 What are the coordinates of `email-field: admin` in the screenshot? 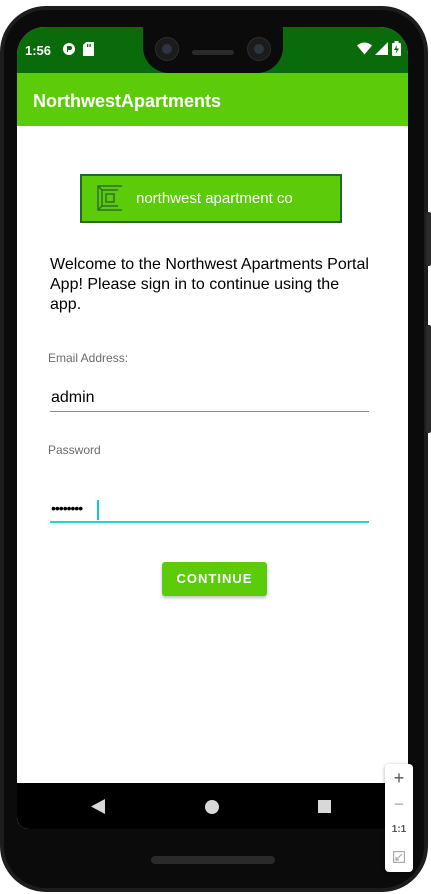 It's located at (73, 398).